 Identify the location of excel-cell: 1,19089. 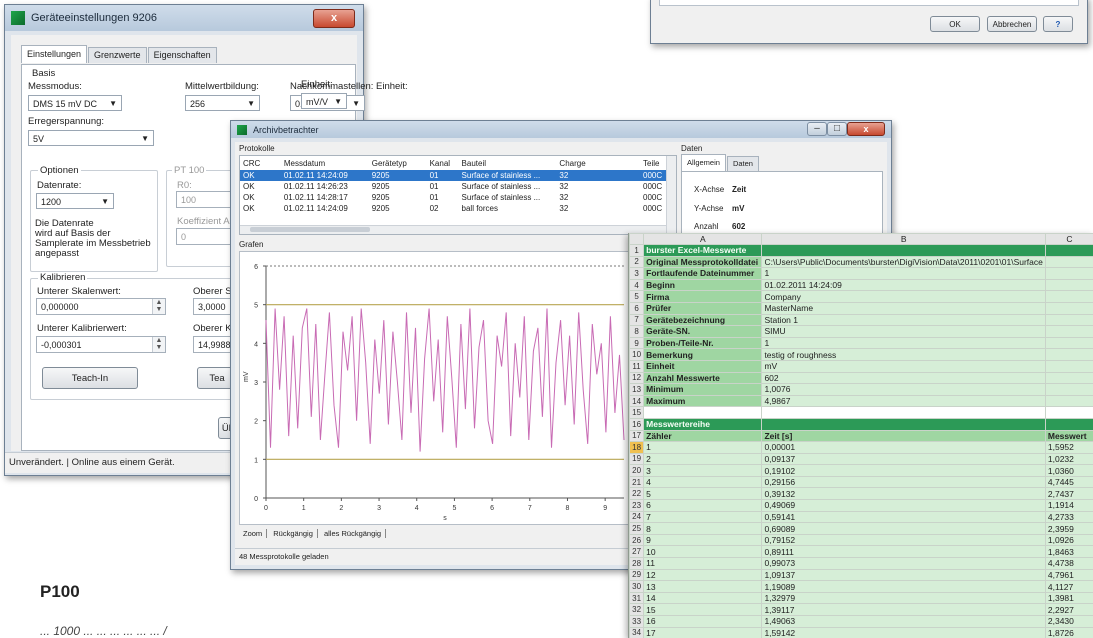
(903, 586).